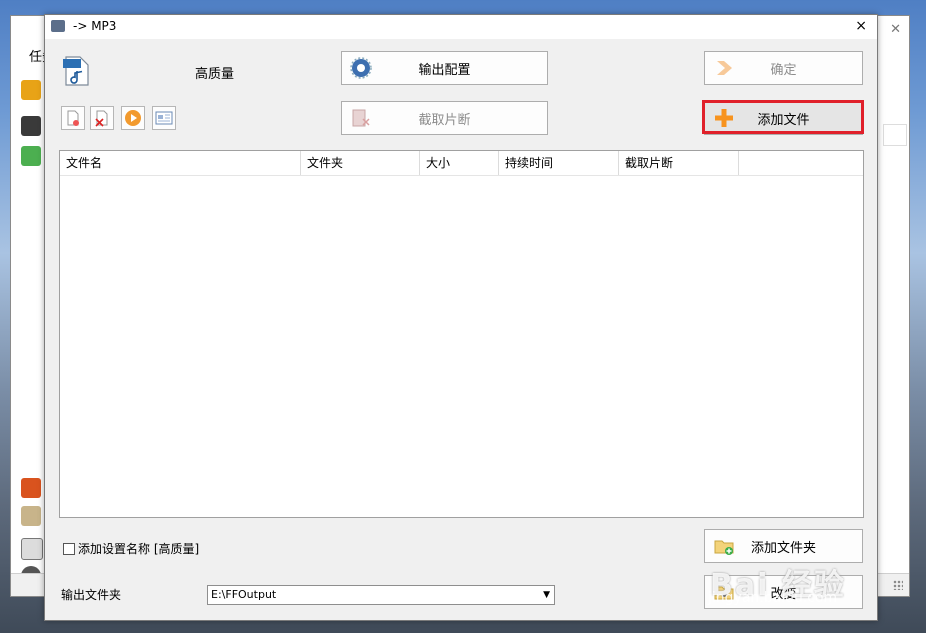 The image size is (926, 633). I want to click on output-config-label: 输出配置, so click(444, 70).